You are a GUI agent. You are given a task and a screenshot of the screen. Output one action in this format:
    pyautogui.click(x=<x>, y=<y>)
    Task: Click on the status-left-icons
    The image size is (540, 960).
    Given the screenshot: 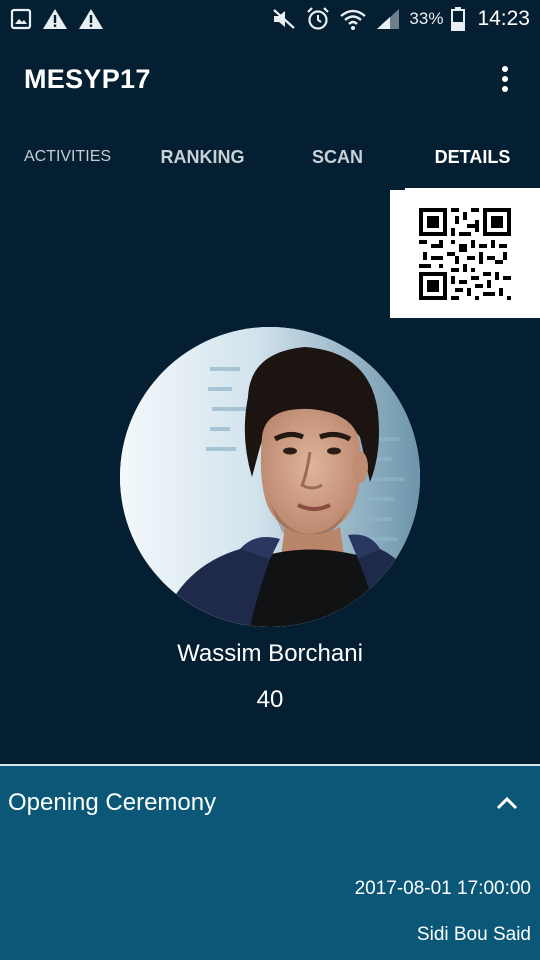 What is the action you would take?
    pyautogui.click(x=57, y=19)
    